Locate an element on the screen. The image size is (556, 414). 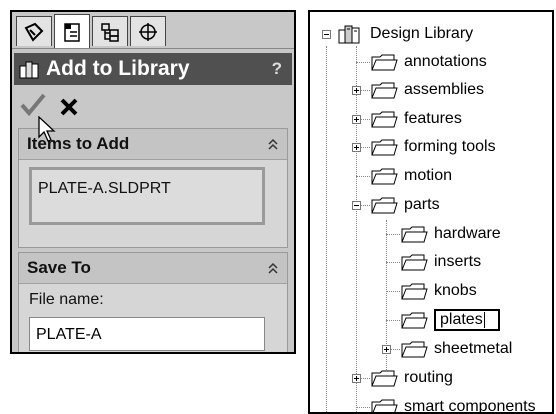
tree-root-design-library: Design Library is located at coordinates (404, 34).